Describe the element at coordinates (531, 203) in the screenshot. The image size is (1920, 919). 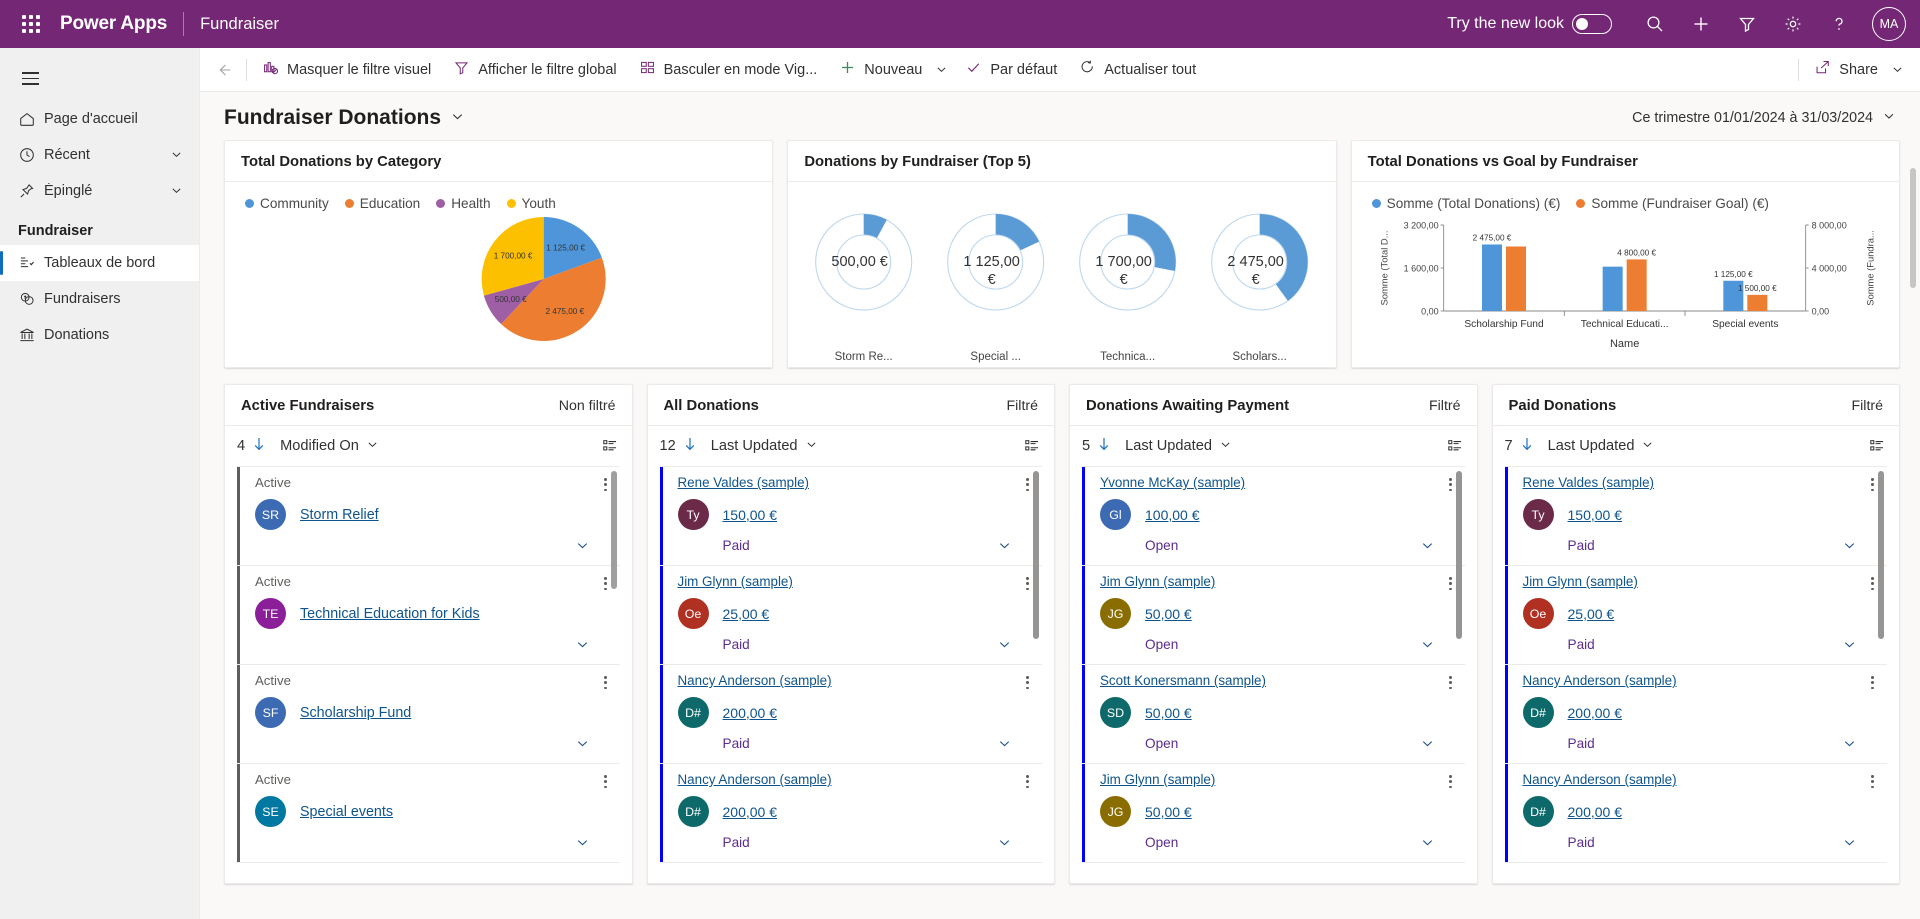
I see `legend-item: Youth` at that location.